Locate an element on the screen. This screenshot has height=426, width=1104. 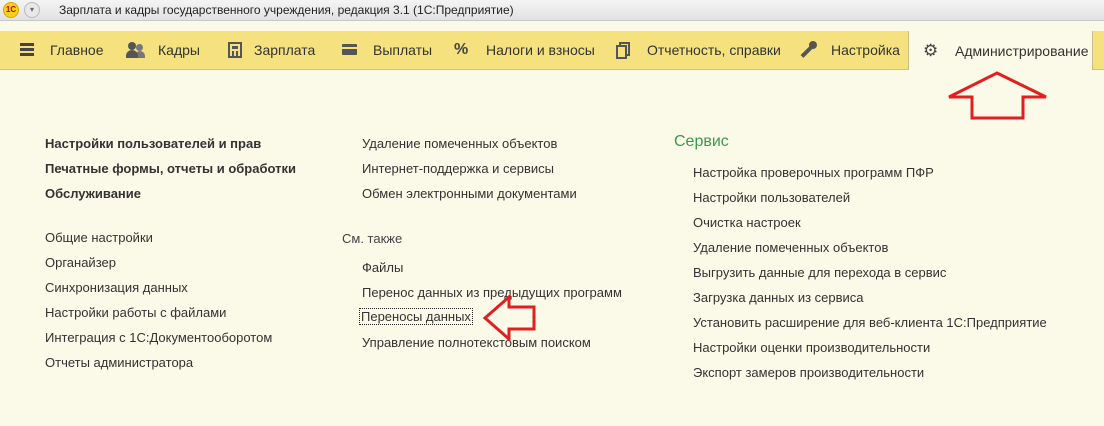
section-label: Администрирование is located at coordinates (1022, 50).